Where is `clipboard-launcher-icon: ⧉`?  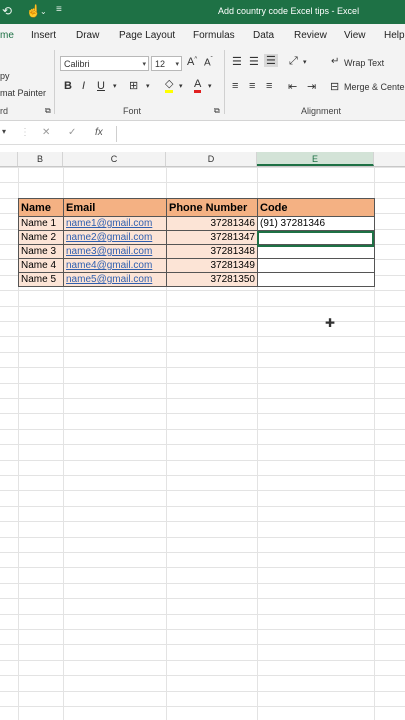
clipboard-launcher-icon: ⧉ is located at coordinates (48, 111).